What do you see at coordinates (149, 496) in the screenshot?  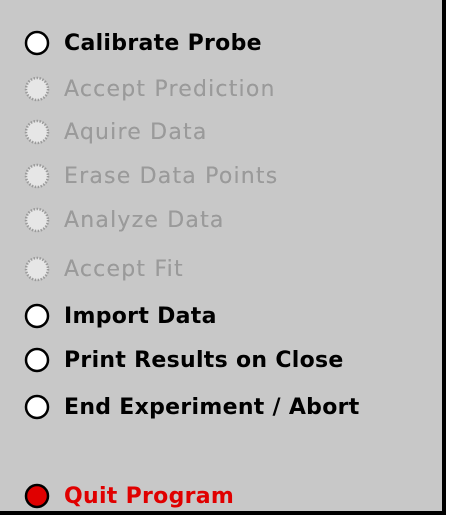 I see `option-label: Quit Program` at bounding box center [149, 496].